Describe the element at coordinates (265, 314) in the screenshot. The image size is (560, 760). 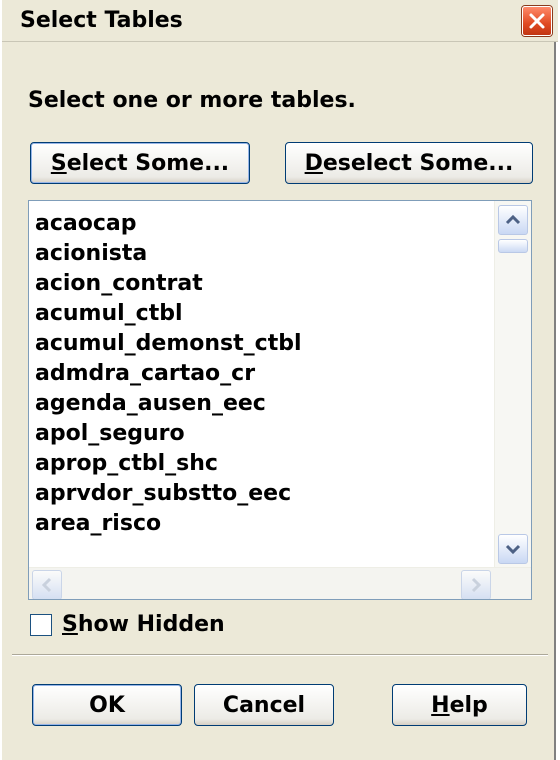
I see `list-item: acumul_ctbl` at that location.